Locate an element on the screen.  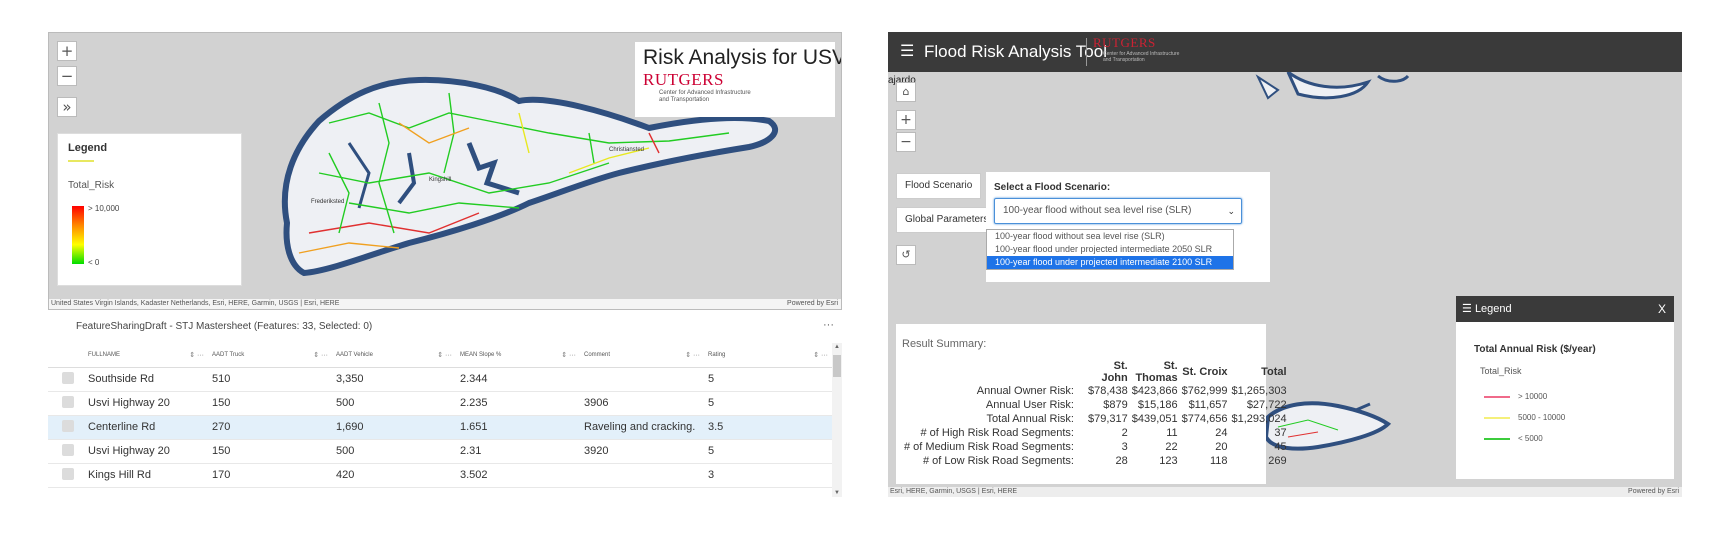
column-header: MEAN Slope % ⇕ ··· is located at coordinates (518, 355).